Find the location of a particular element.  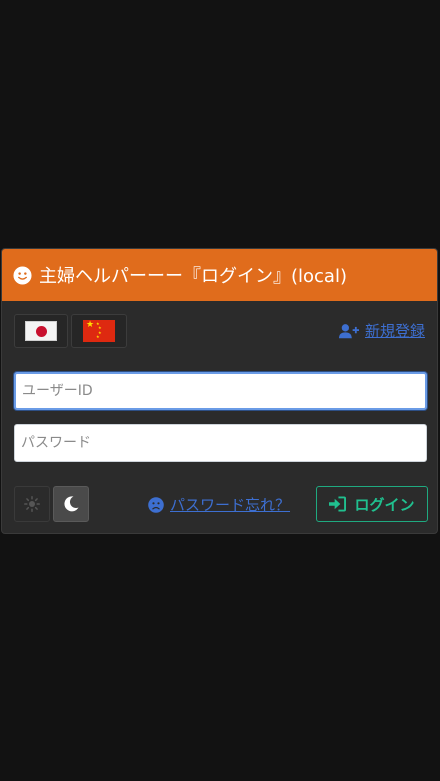

sign-in-icon is located at coordinates (338, 504).